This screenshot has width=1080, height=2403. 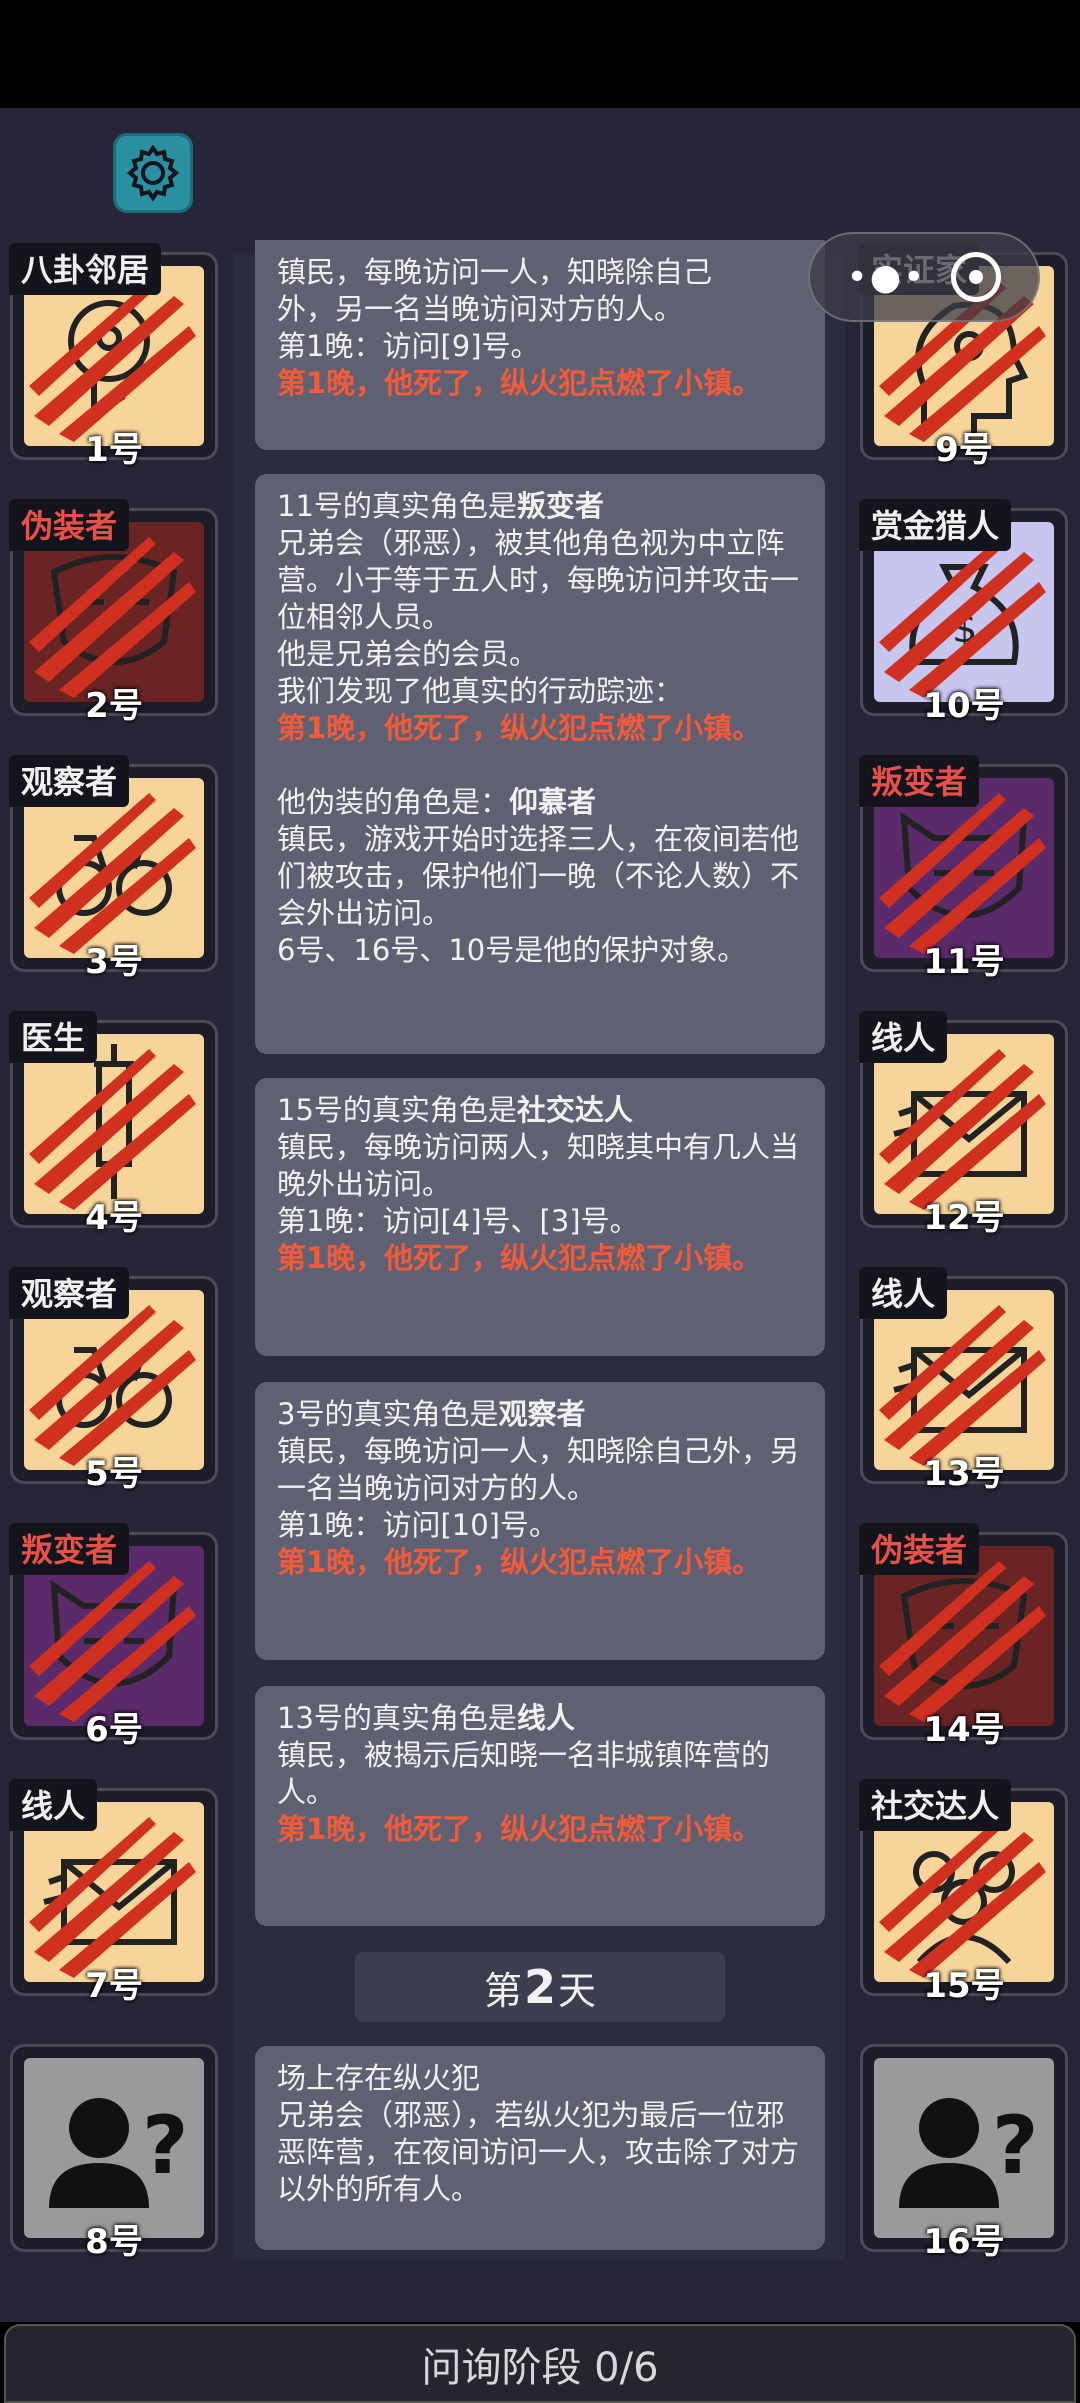 What do you see at coordinates (113, 356) in the screenshot?
I see `player-card-1: 八卦邻居 1号` at bounding box center [113, 356].